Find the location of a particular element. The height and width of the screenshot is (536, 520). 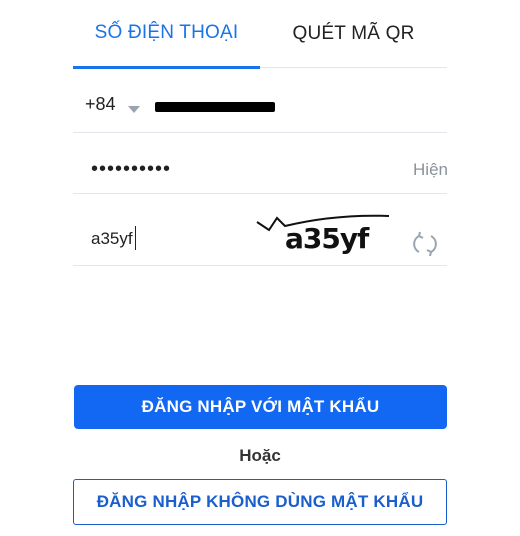

chevron-down-icon is located at coordinates (134, 109).